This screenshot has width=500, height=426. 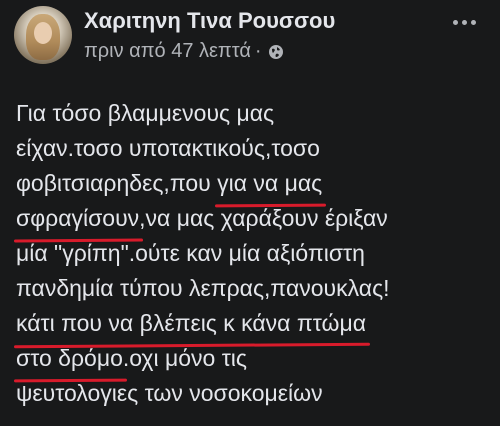 What do you see at coordinates (167, 51) in the screenshot?
I see `post-time: πριν από 47 λεπτά` at bounding box center [167, 51].